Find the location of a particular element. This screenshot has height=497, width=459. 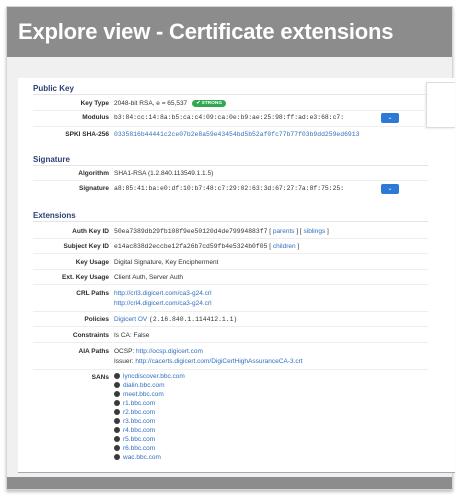

crl-path-link: http://crl4.digicert.com/ca3-g24.crl is located at coordinates (163, 303).